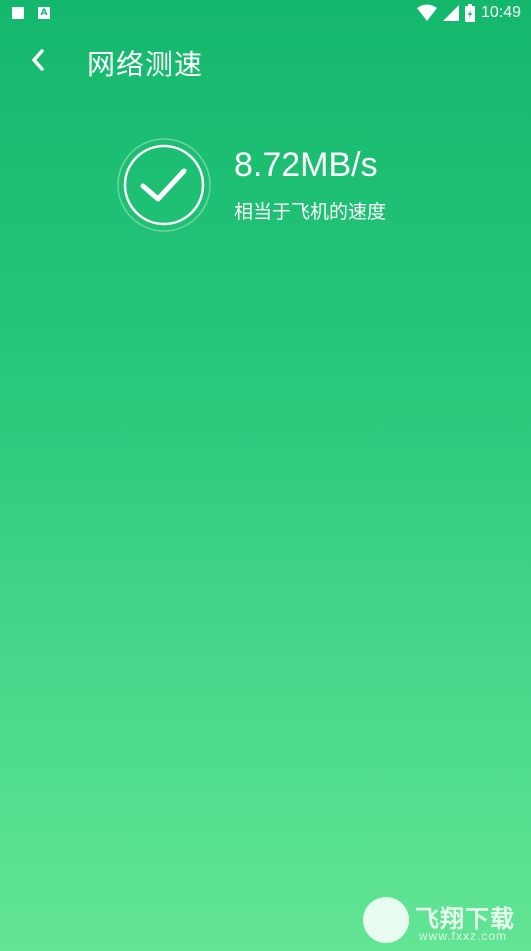  Describe the element at coordinates (463, 936) in the screenshot. I see `watermark-url: www.fxxz.com` at that location.